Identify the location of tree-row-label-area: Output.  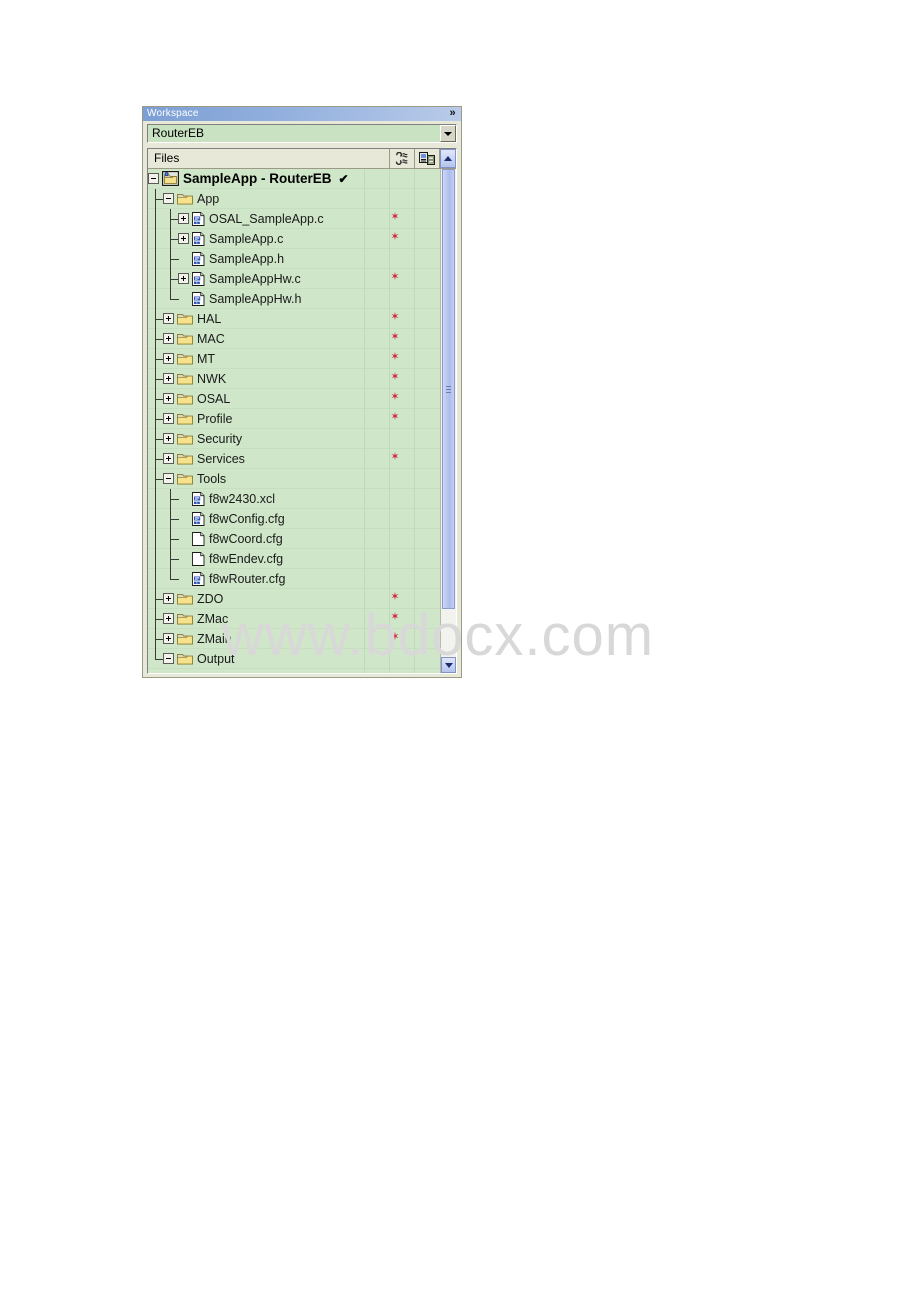
(294, 658).